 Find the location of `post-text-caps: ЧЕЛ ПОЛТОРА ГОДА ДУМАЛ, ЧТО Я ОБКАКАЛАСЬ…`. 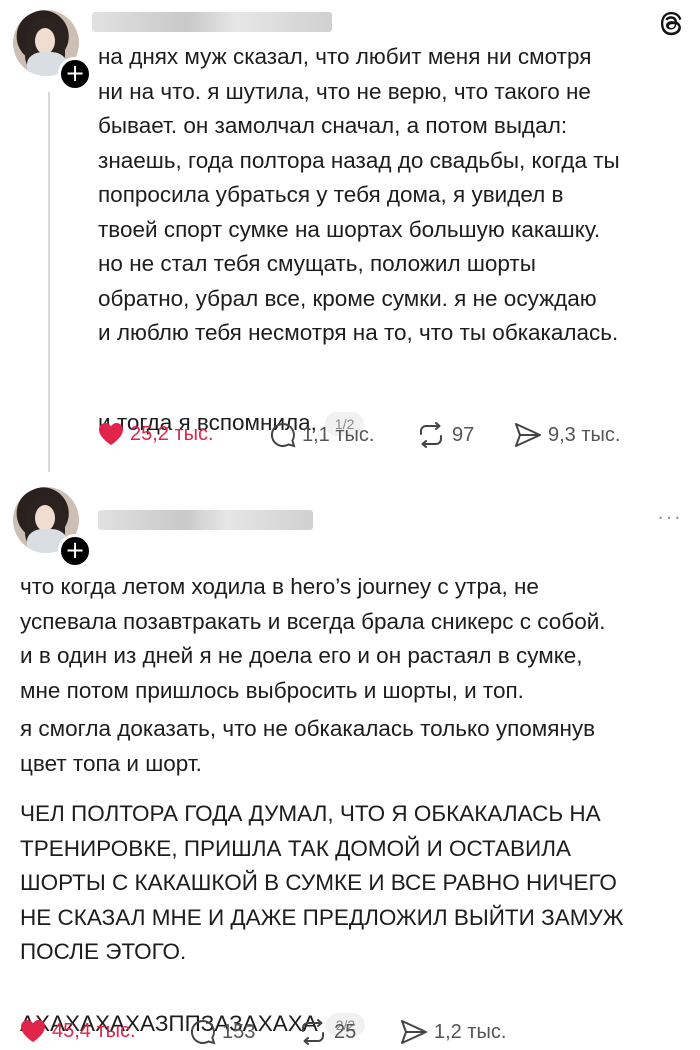

post-text-caps: ЧЕЛ ПОЛТОРА ГОДА ДУМАЛ, ЧТО Я ОБКАКАЛАСЬ… is located at coordinates (322, 882).